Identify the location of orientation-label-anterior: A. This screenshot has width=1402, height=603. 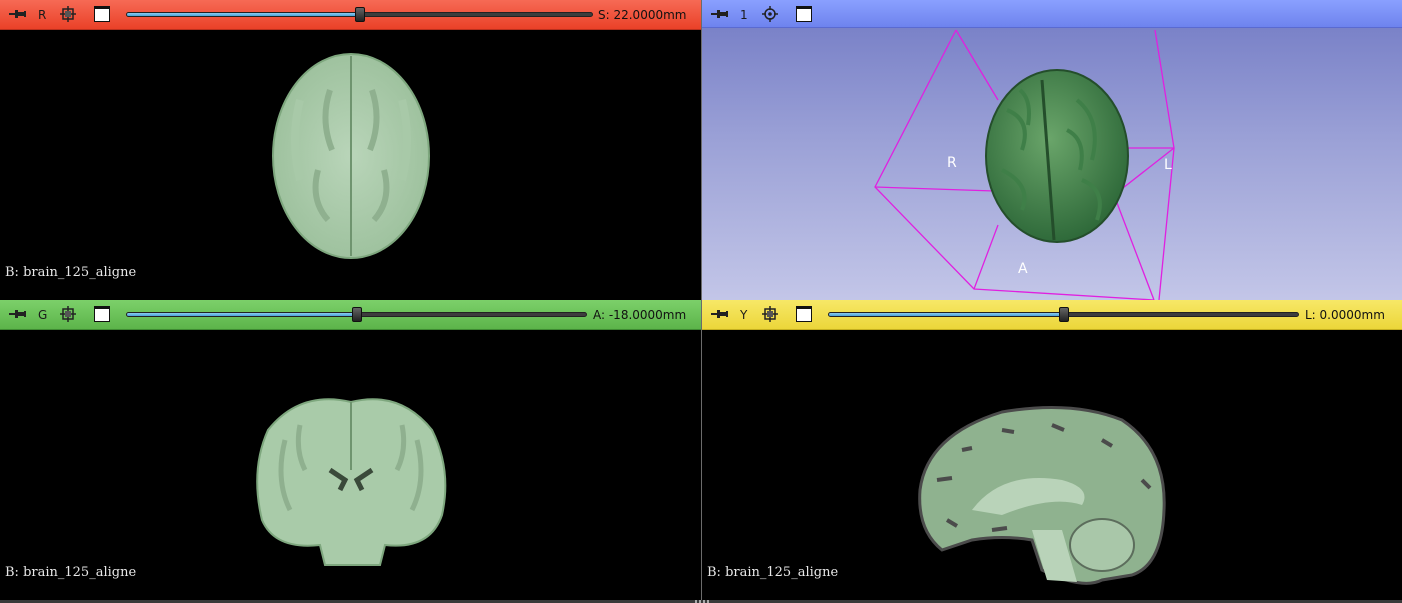
(1023, 269).